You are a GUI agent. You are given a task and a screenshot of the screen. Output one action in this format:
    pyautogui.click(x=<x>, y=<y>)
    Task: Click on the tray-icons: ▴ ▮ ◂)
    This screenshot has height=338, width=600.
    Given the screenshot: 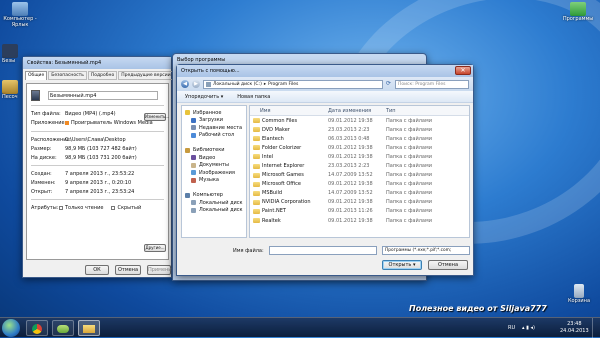 What is the action you would take?
    pyautogui.click(x=528, y=328)
    